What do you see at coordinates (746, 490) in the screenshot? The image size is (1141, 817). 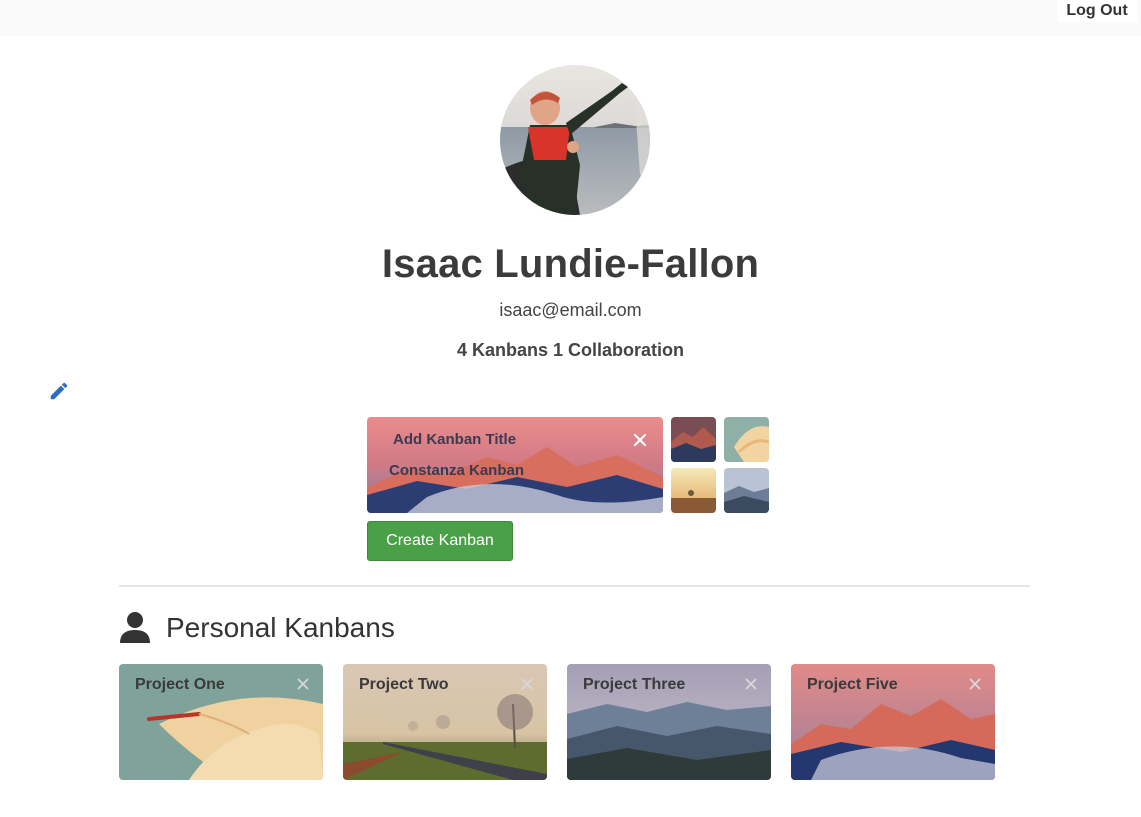 I see `background-option-mountain-valley` at bounding box center [746, 490].